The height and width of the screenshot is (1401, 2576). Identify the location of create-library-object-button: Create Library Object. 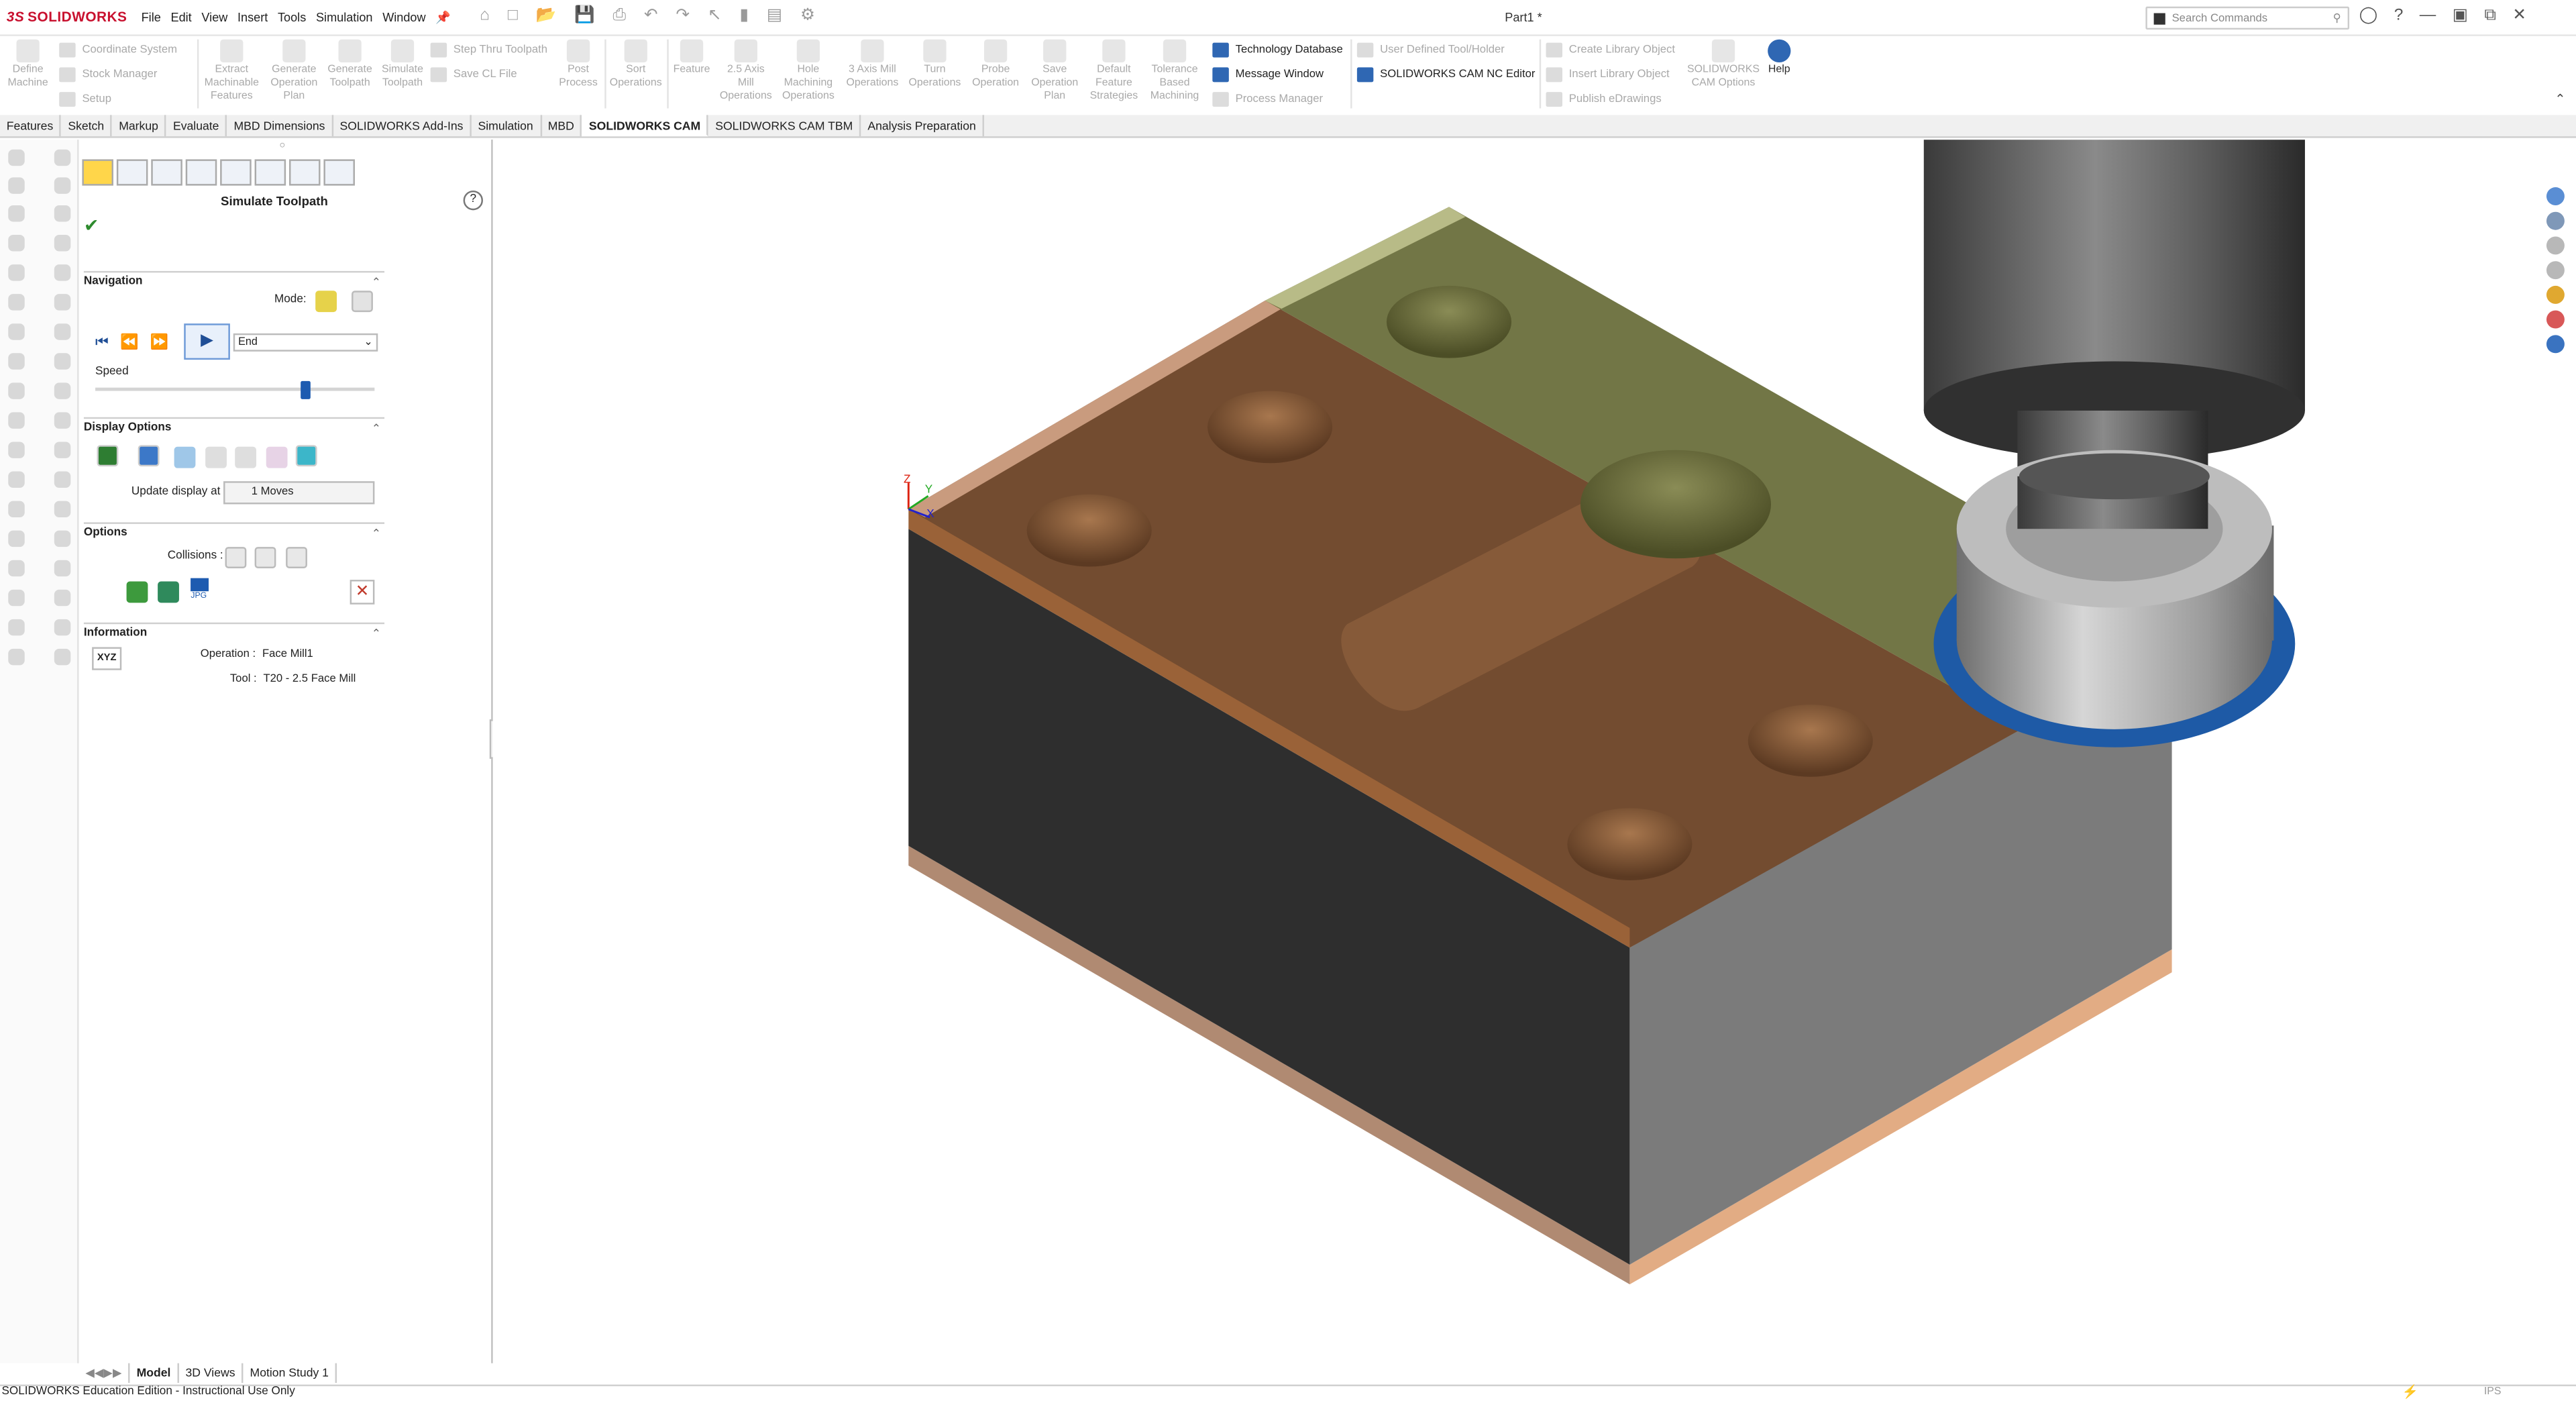
(1610, 50).